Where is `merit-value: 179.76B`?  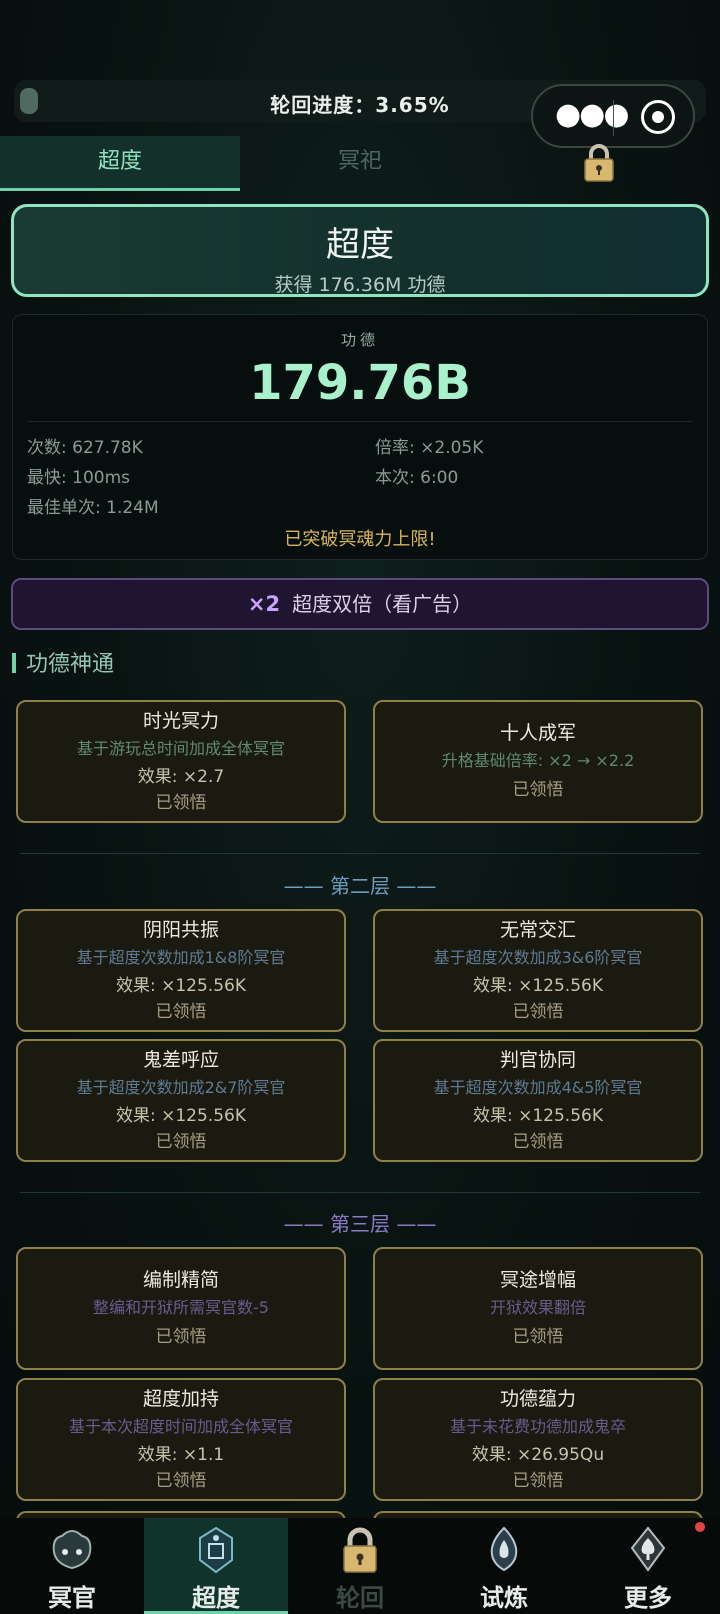 merit-value: 179.76B is located at coordinates (360, 383).